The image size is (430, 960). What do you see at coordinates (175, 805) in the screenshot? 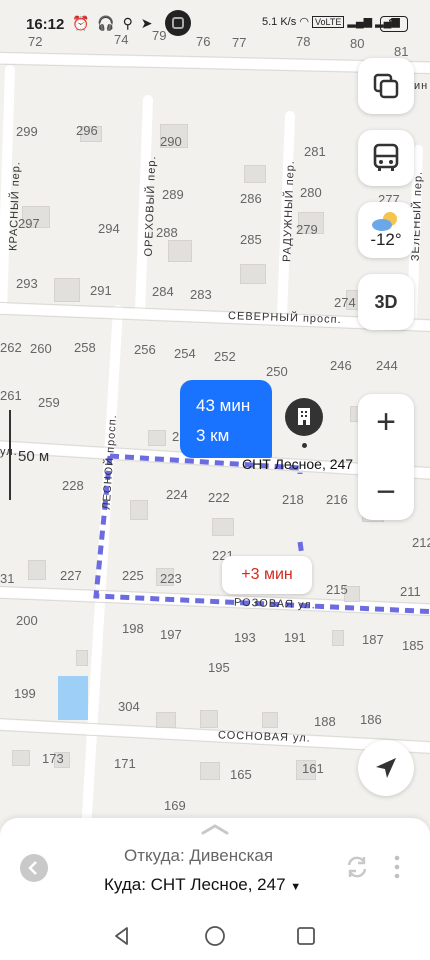
I see `house-number: 169` at bounding box center [175, 805].